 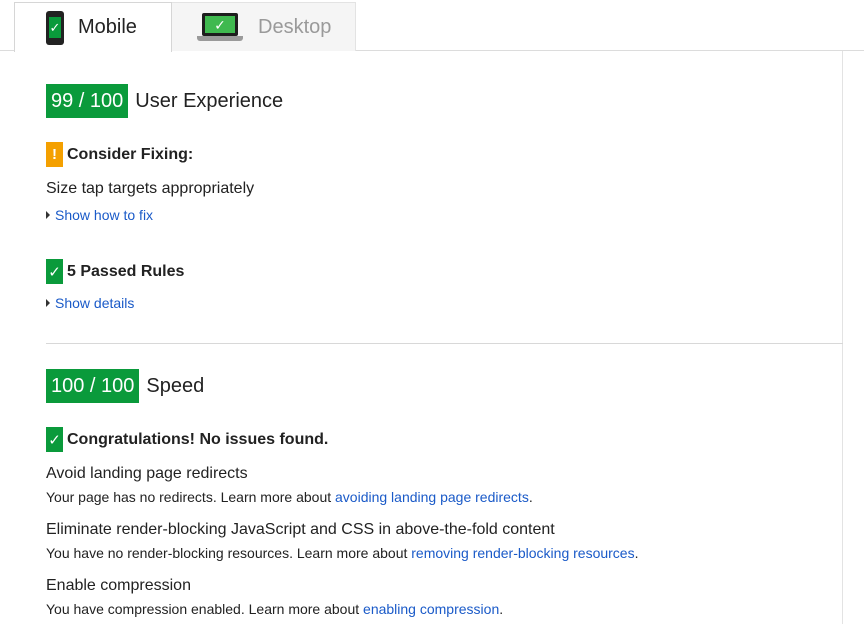 I want to click on tab-desktop-label: Desktop, so click(x=295, y=26).